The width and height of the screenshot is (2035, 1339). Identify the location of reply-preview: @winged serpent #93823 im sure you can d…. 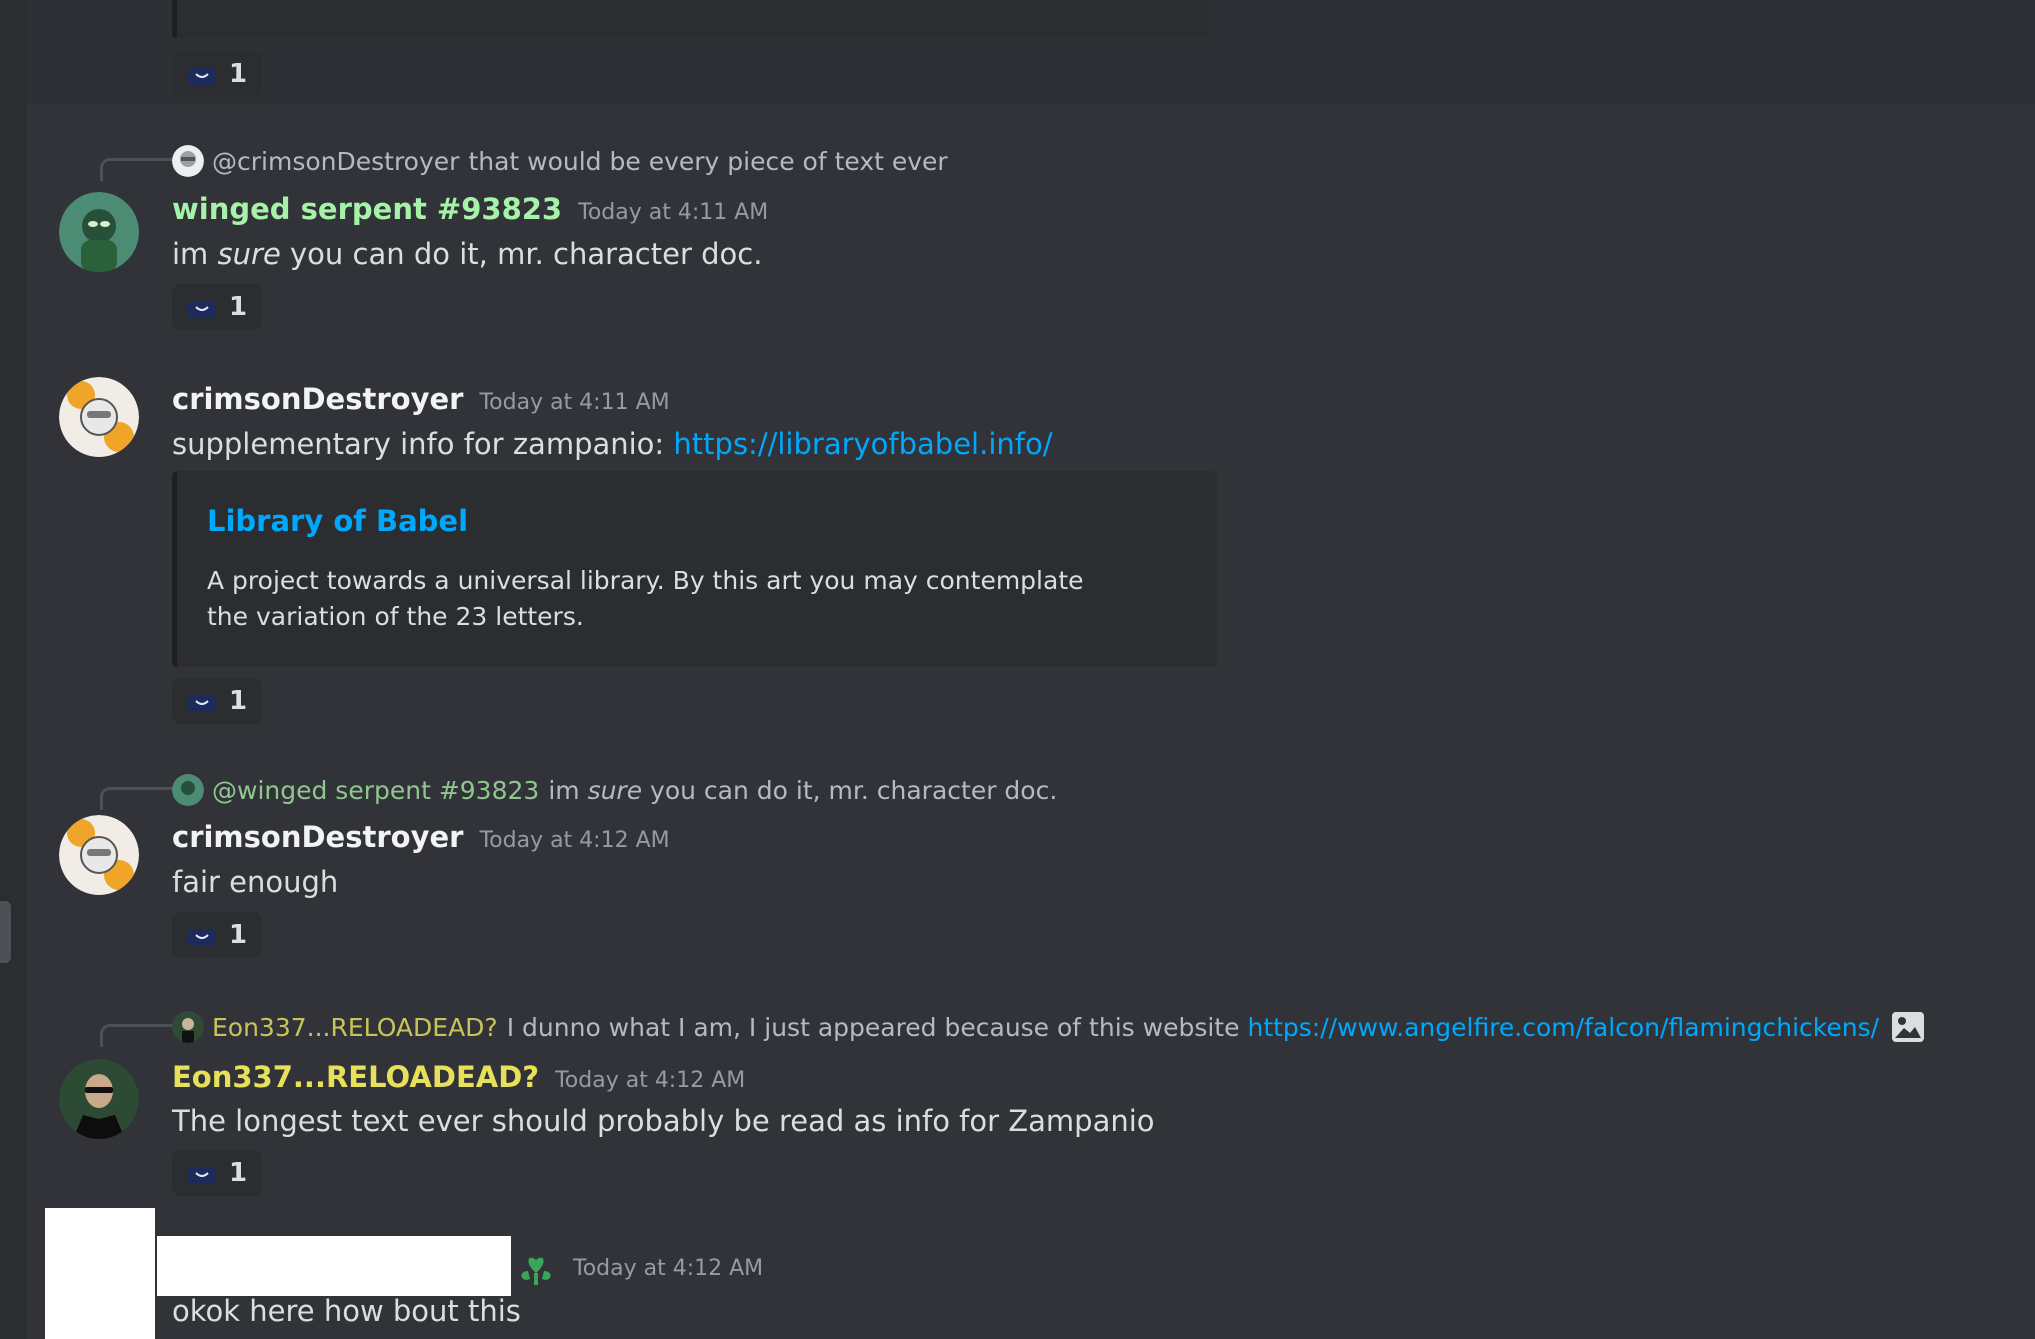
(614, 790).